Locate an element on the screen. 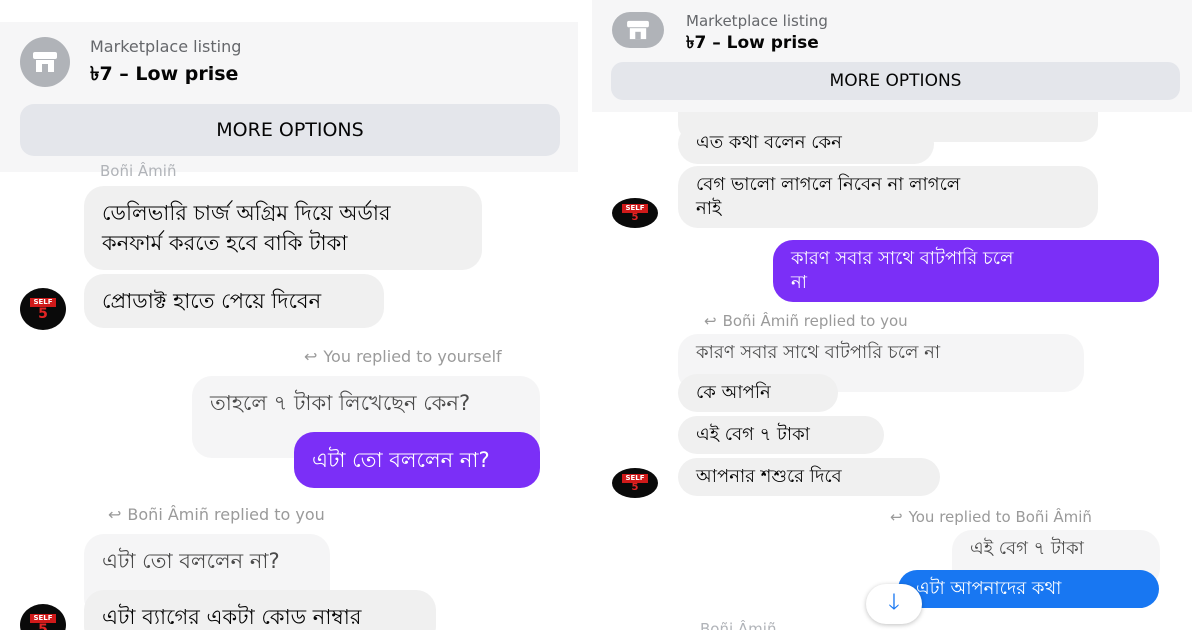 Image resolution: width=1200 pixels, height=630 pixels. scroll-to-bottom-button: 🡓 is located at coordinates (894, 604).